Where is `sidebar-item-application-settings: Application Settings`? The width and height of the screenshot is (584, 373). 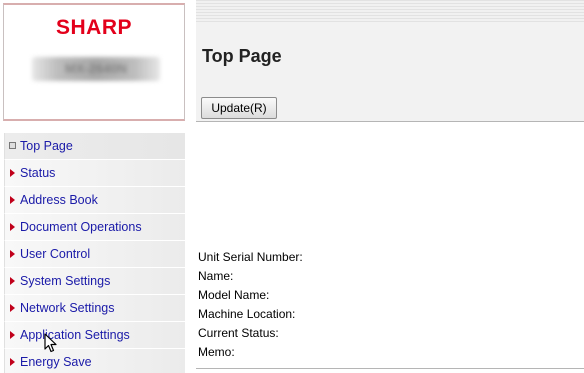 sidebar-item-application-settings: Application Settings is located at coordinates (94, 335).